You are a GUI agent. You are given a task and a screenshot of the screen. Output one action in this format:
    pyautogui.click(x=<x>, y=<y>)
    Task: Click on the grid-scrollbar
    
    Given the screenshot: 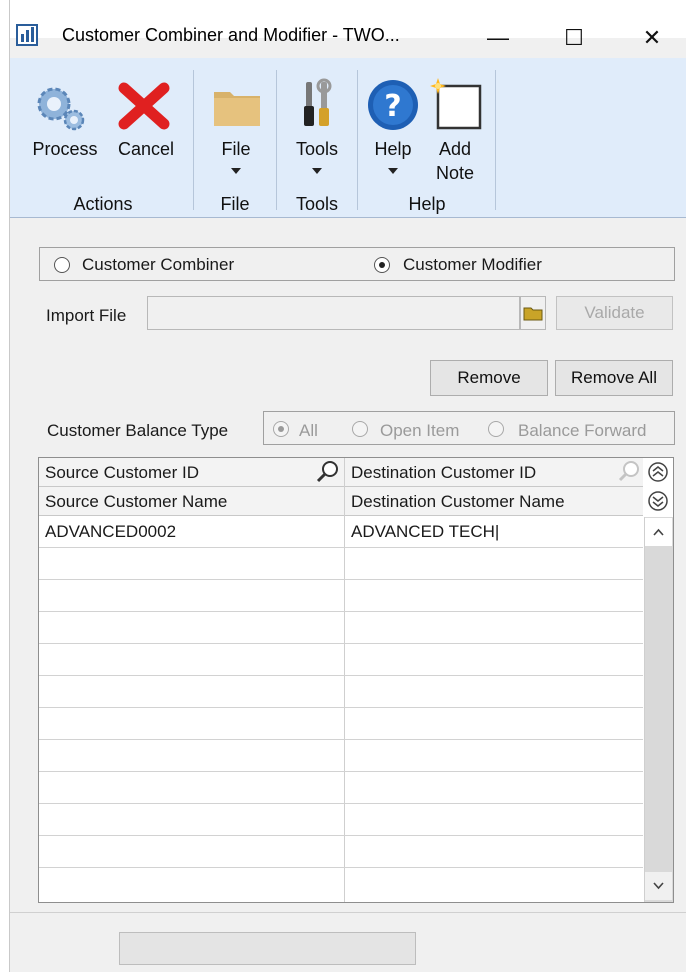 What is the action you would take?
    pyautogui.click(x=658, y=709)
    